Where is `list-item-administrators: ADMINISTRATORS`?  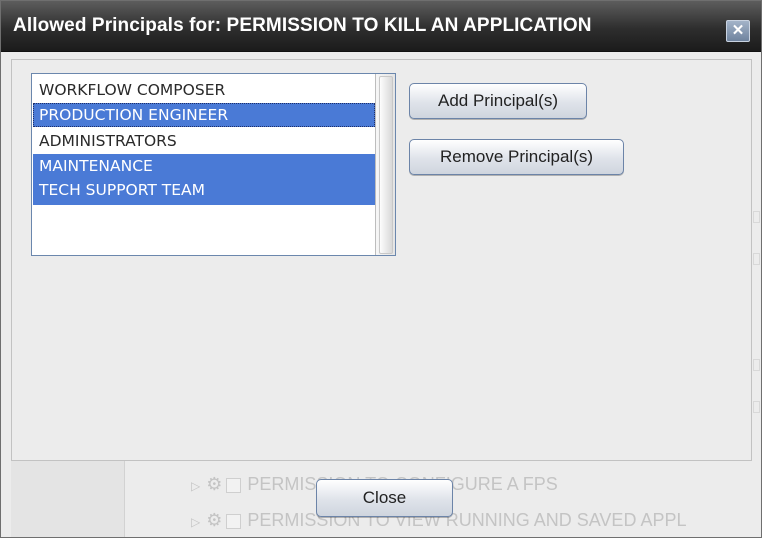
list-item-administrators: ADMINISTRATORS is located at coordinates (204, 141).